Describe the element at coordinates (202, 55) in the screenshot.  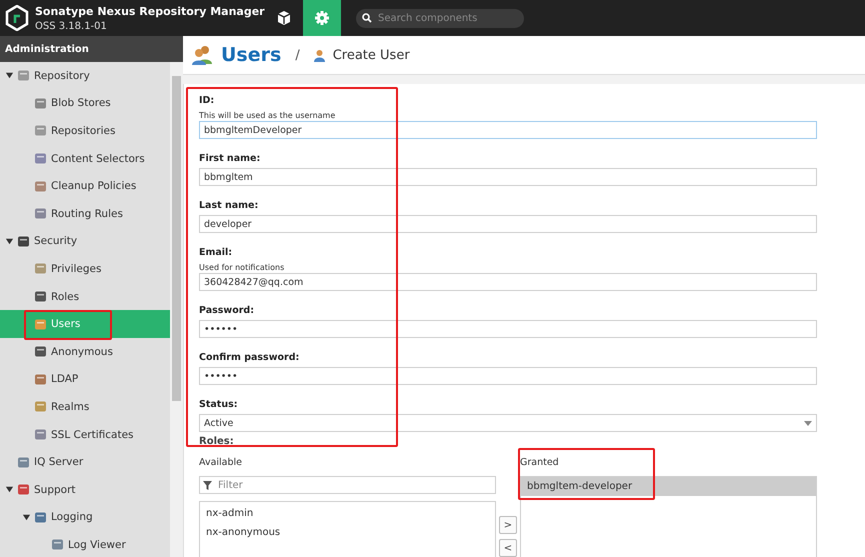
I see `users-icon` at that location.